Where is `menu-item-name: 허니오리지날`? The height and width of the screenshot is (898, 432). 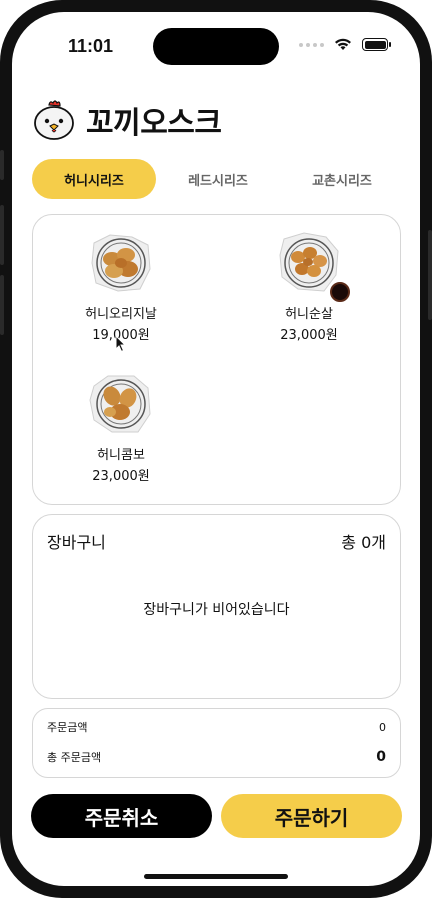 menu-item-name: 허니오리지날 is located at coordinates (121, 314).